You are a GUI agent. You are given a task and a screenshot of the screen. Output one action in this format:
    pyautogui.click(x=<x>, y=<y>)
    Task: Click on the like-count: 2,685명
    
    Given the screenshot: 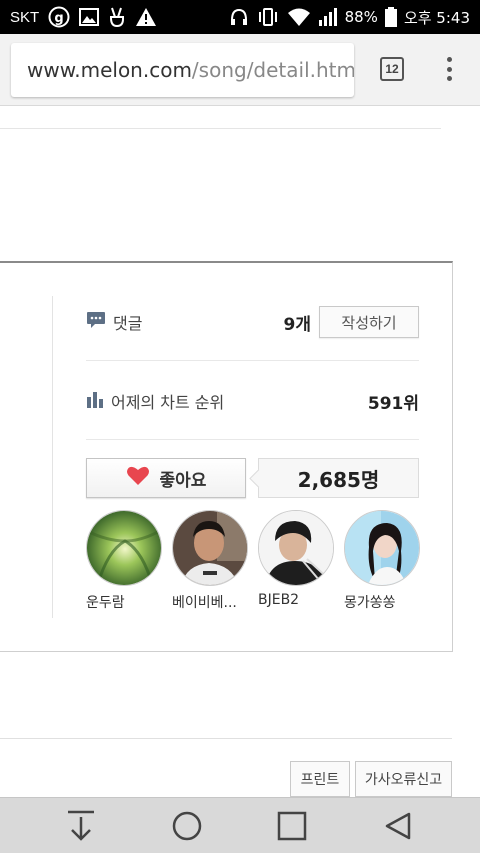 What is the action you would take?
    pyautogui.click(x=338, y=478)
    